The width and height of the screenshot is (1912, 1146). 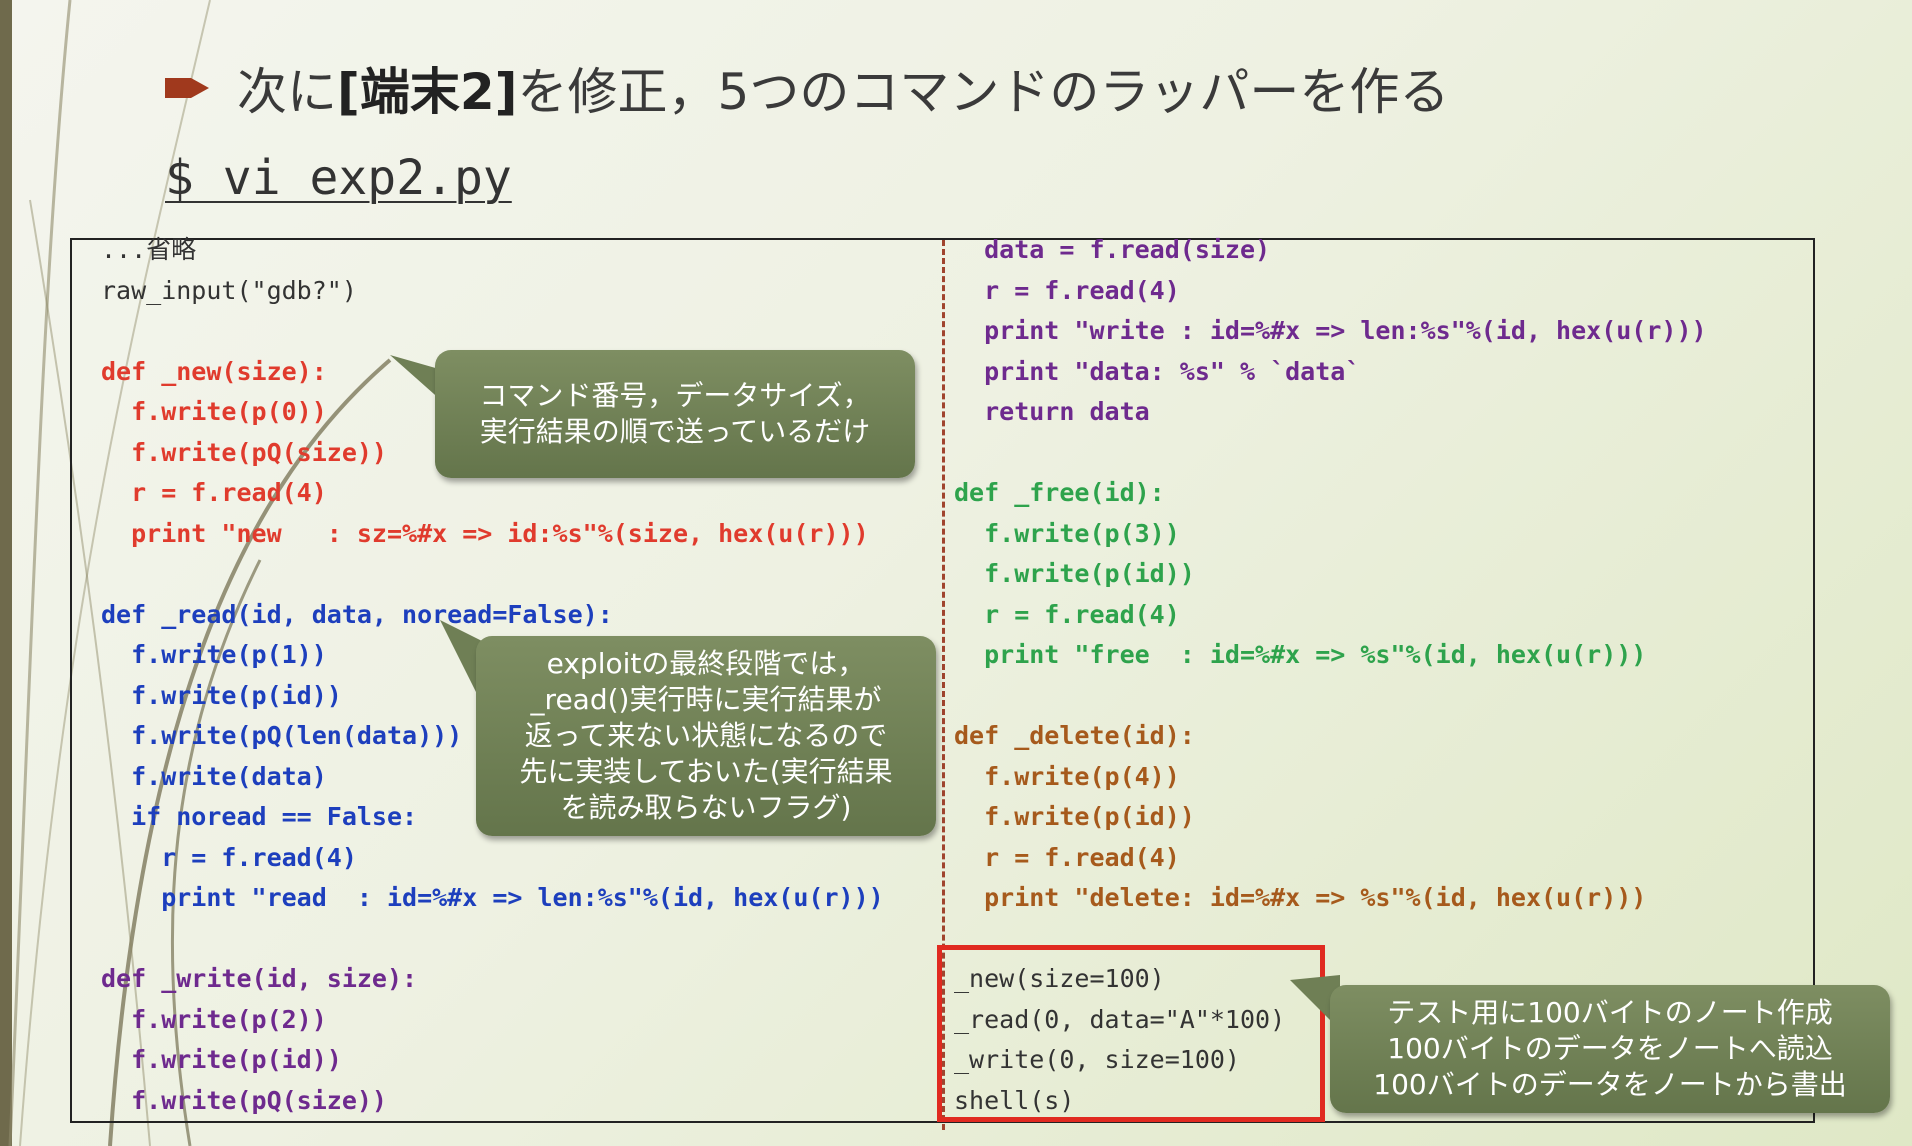 What do you see at coordinates (1052, 411) in the screenshot?
I see `code-line: return data` at bounding box center [1052, 411].